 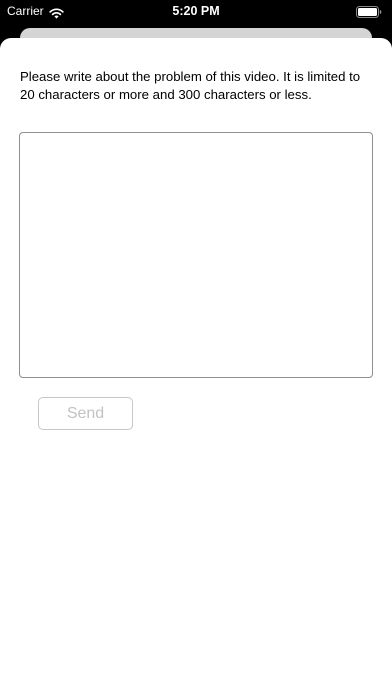 What do you see at coordinates (85, 413) in the screenshot?
I see `send-button: Send` at bounding box center [85, 413].